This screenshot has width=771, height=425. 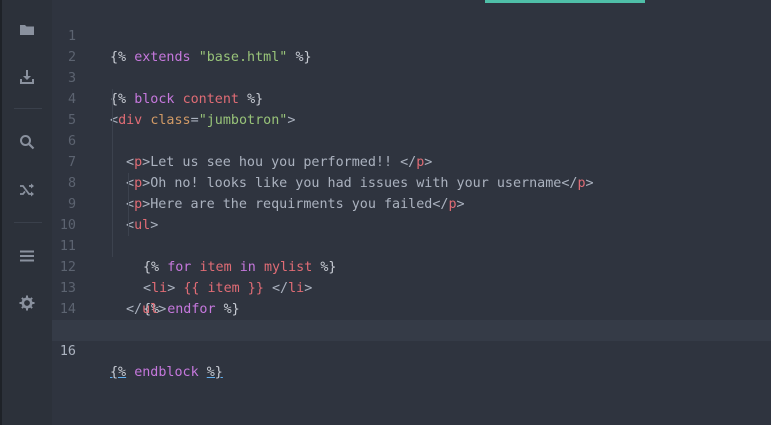 I want to click on gear-icon, so click(x=27, y=303).